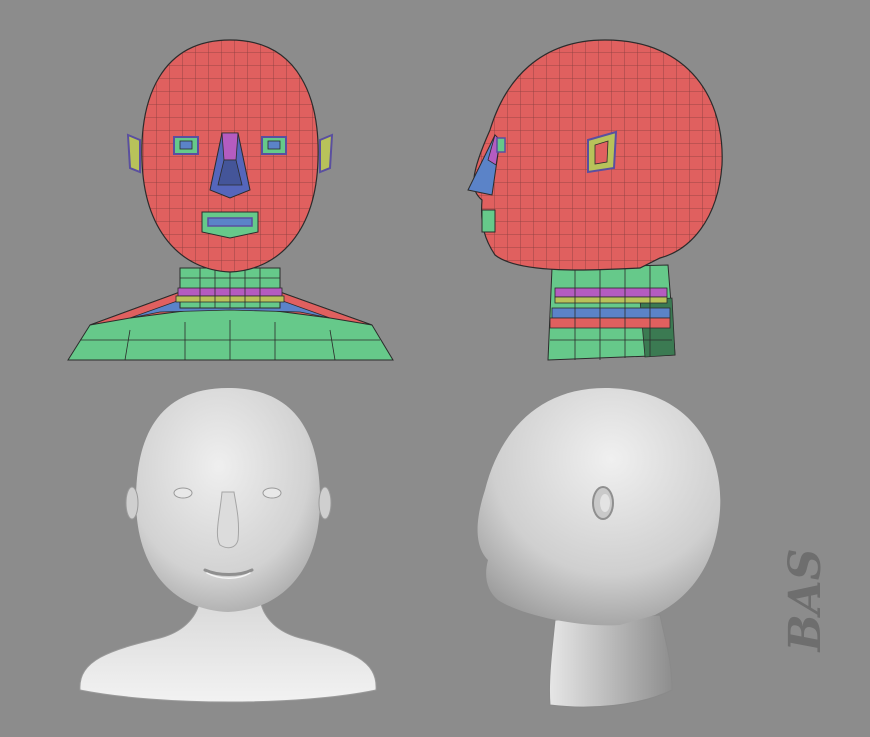 This screenshot has width=870, height=737. What do you see at coordinates (610, 661) in the screenshot?
I see `neck-sculpt-side` at bounding box center [610, 661].